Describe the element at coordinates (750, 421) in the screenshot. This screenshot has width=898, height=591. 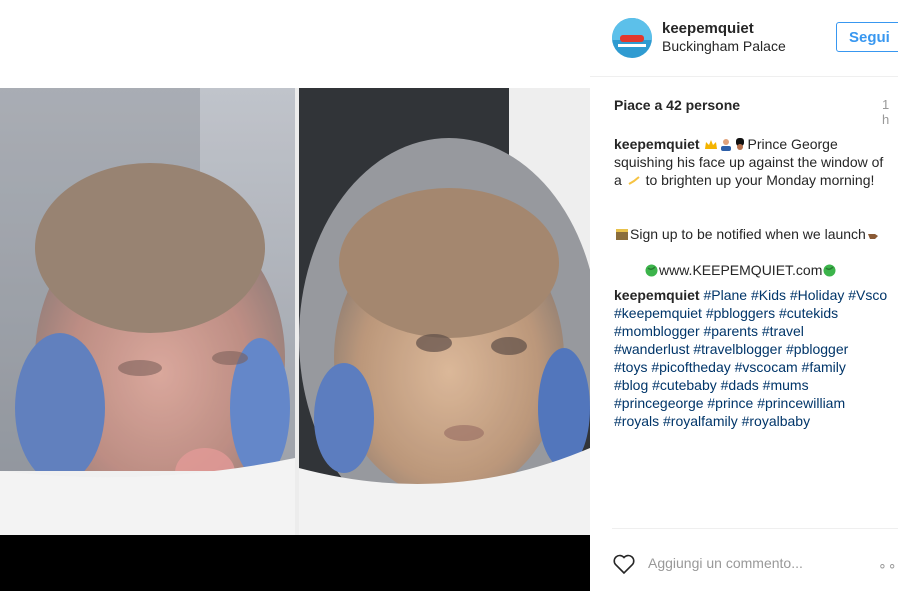
I see `tags-line-8: #royals #royalfamily #royalbaby` at that location.